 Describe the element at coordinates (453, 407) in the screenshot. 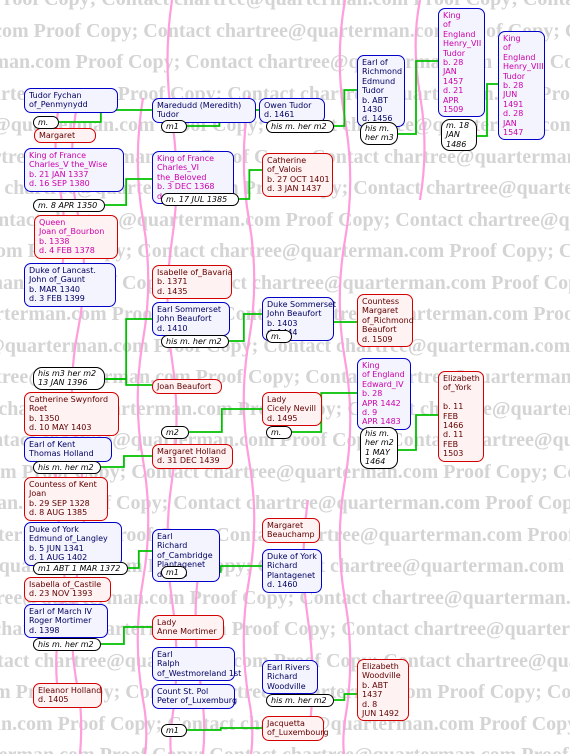

I see `person-line: b. 11` at that location.